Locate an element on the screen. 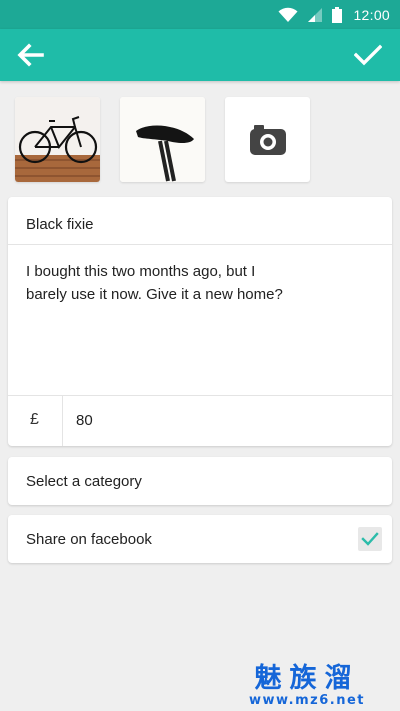 This screenshot has width=400, height=711. status-bar: 12:00 is located at coordinates (200, 14).